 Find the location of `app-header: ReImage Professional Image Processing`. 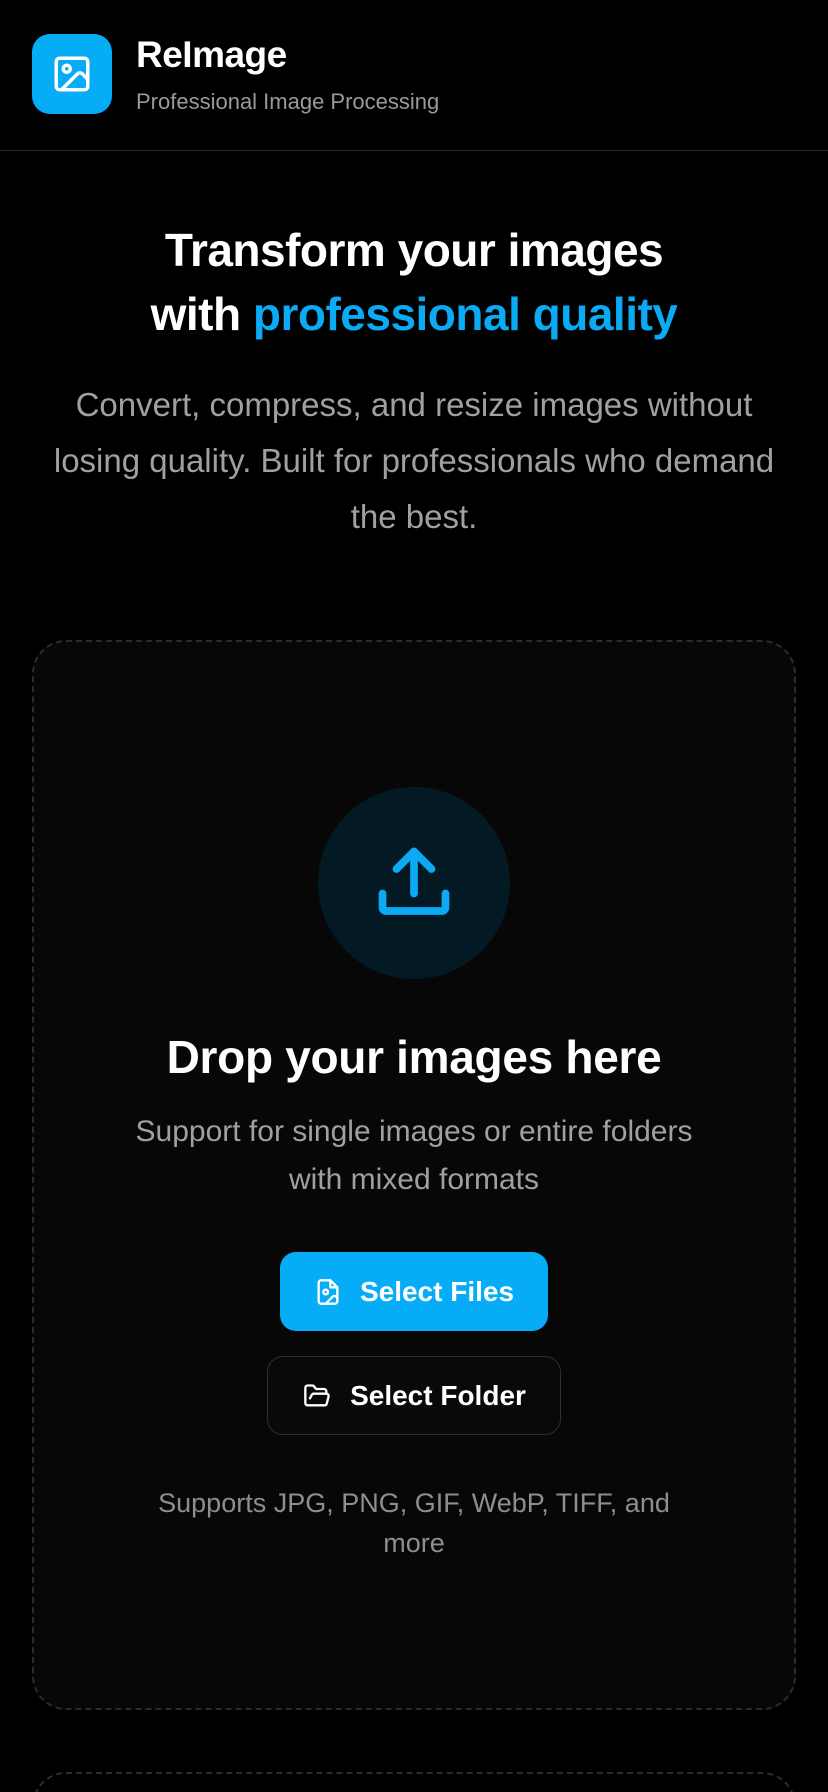

app-header: ReImage Professional Image Processing is located at coordinates (414, 75).